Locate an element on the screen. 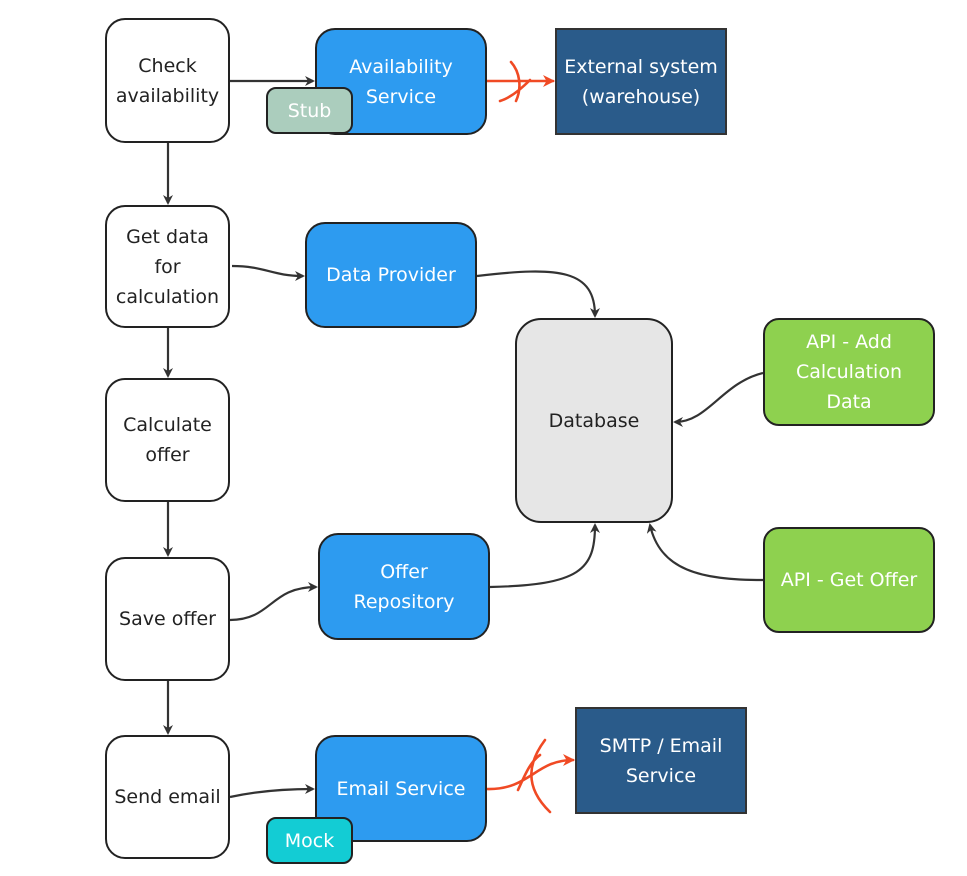 The height and width of the screenshot is (876, 967). step-check-availability: Check availability is located at coordinates (167, 80).